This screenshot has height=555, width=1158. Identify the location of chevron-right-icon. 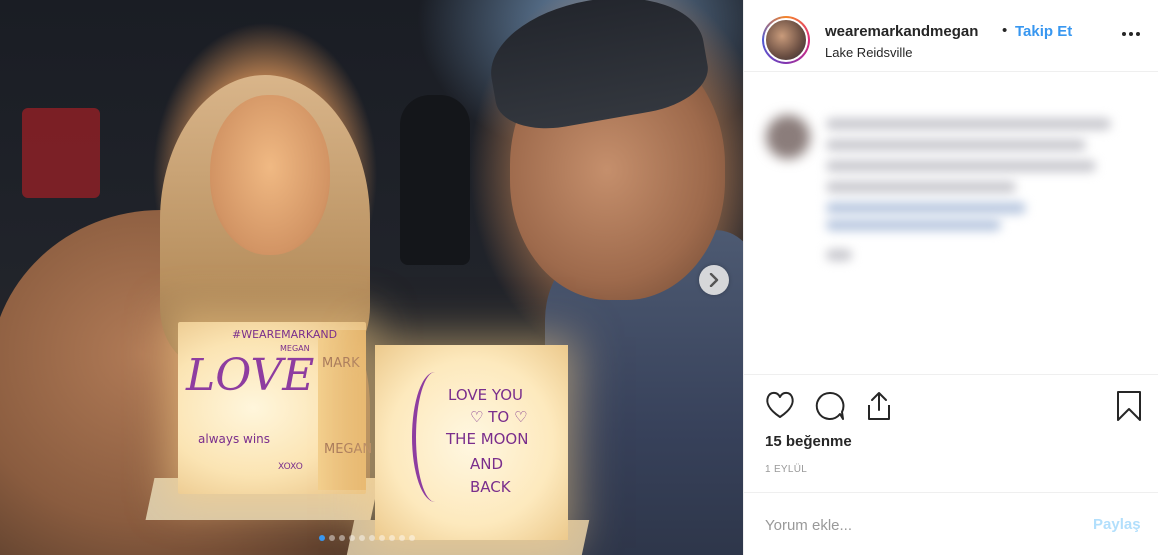
(714, 280).